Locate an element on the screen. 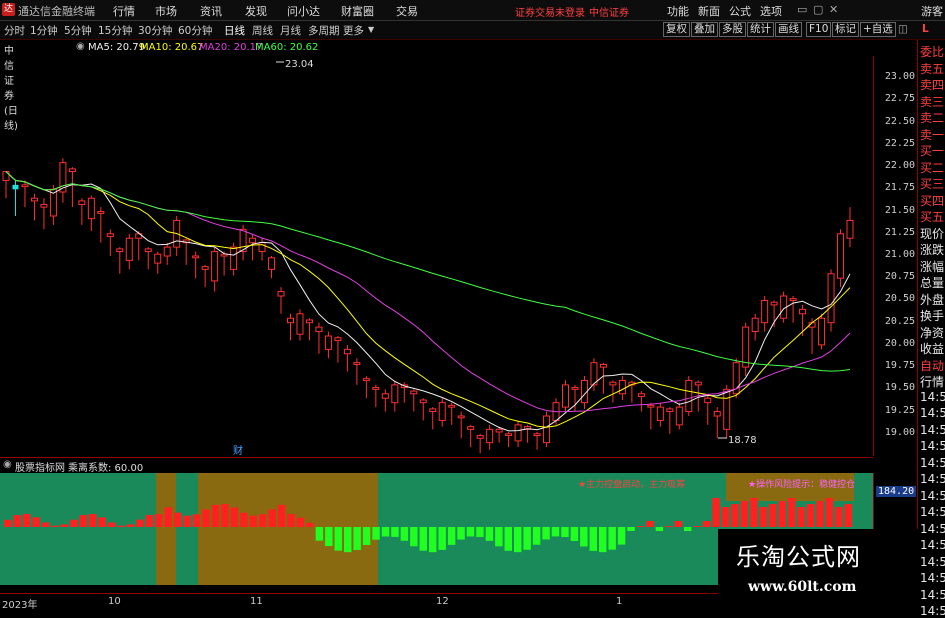 Image resolution: width=945 pixels, height=618 pixels. biaoji-button: 标记 is located at coordinates (845, 29).